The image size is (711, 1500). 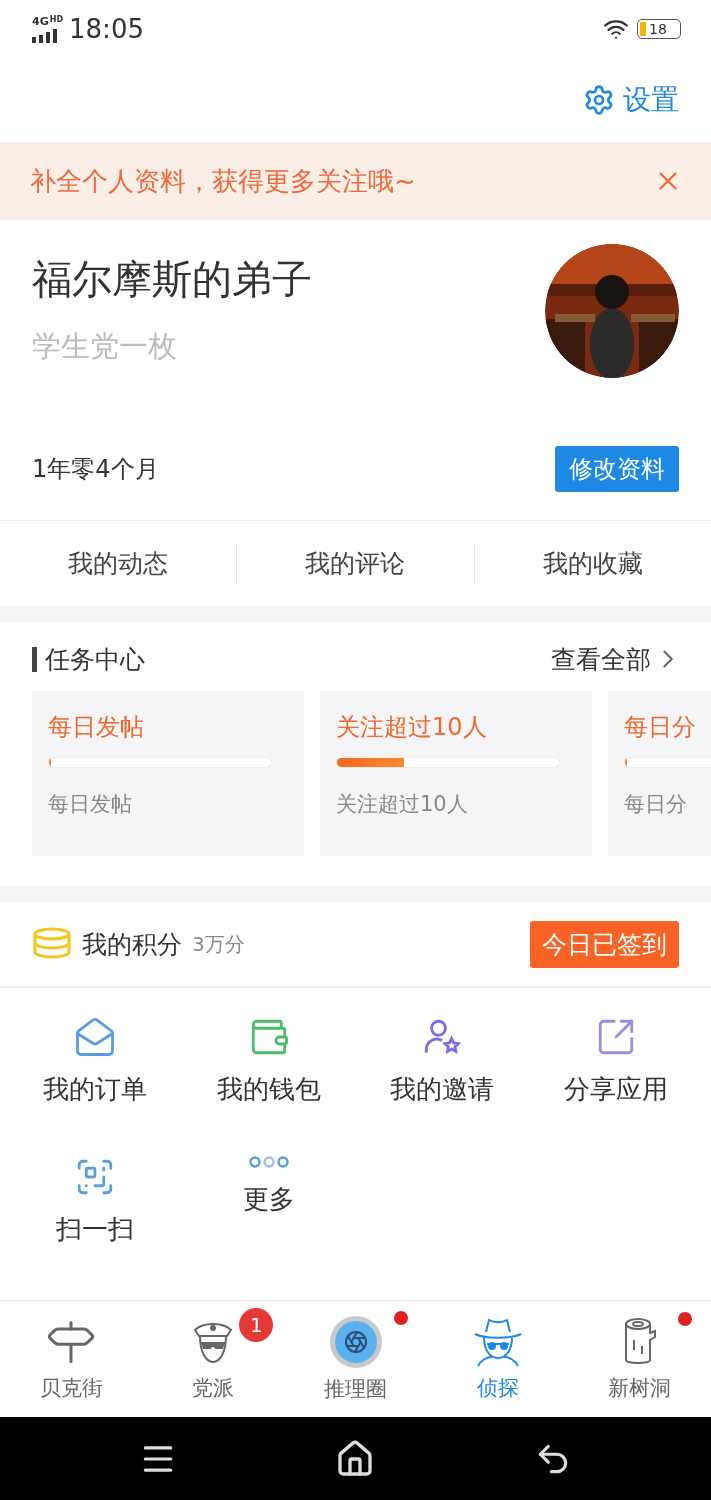 I want to click on nav-tab: 新树洞, so click(x=640, y=1359).